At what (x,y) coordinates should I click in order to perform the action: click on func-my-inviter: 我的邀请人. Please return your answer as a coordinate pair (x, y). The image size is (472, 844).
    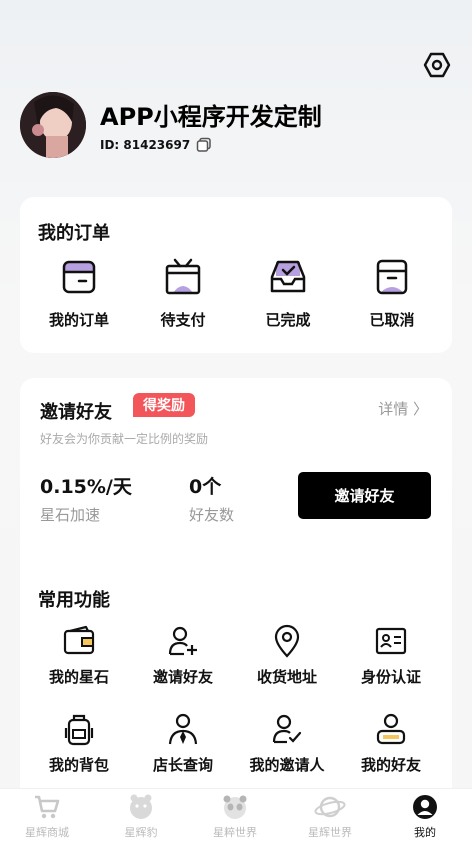
    Looking at the image, I should click on (287, 743).